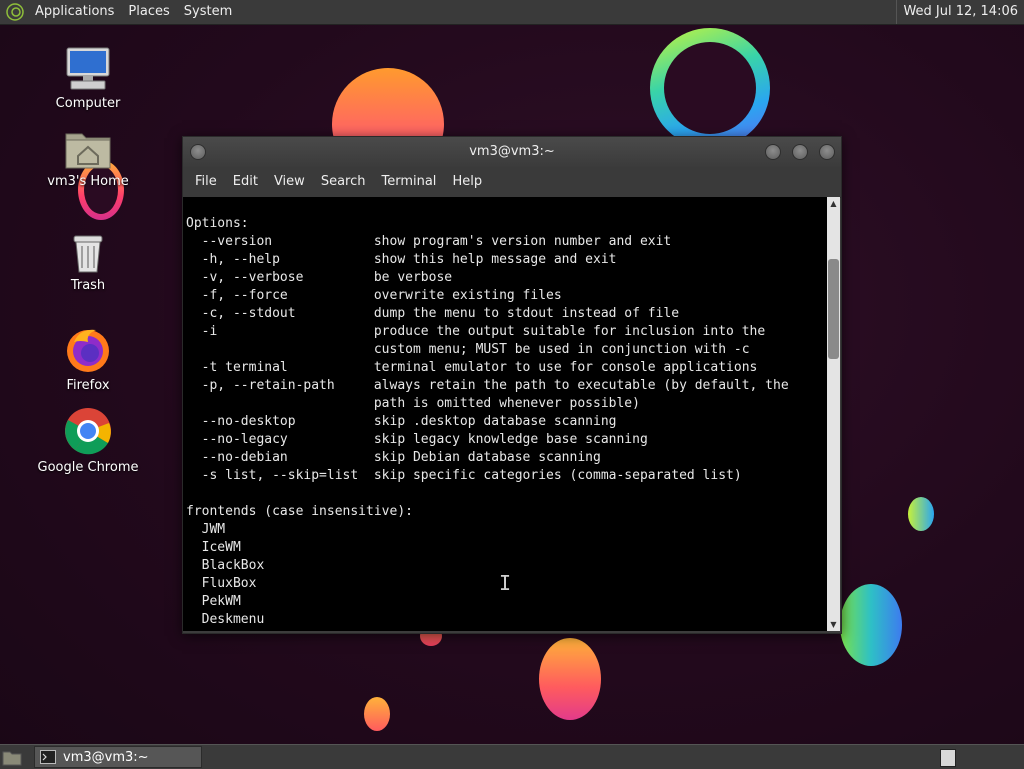  What do you see at coordinates (921, 514) in the screenshot?
I see `wallpaper-small-green-bubble` at bounding box center [921, 514].